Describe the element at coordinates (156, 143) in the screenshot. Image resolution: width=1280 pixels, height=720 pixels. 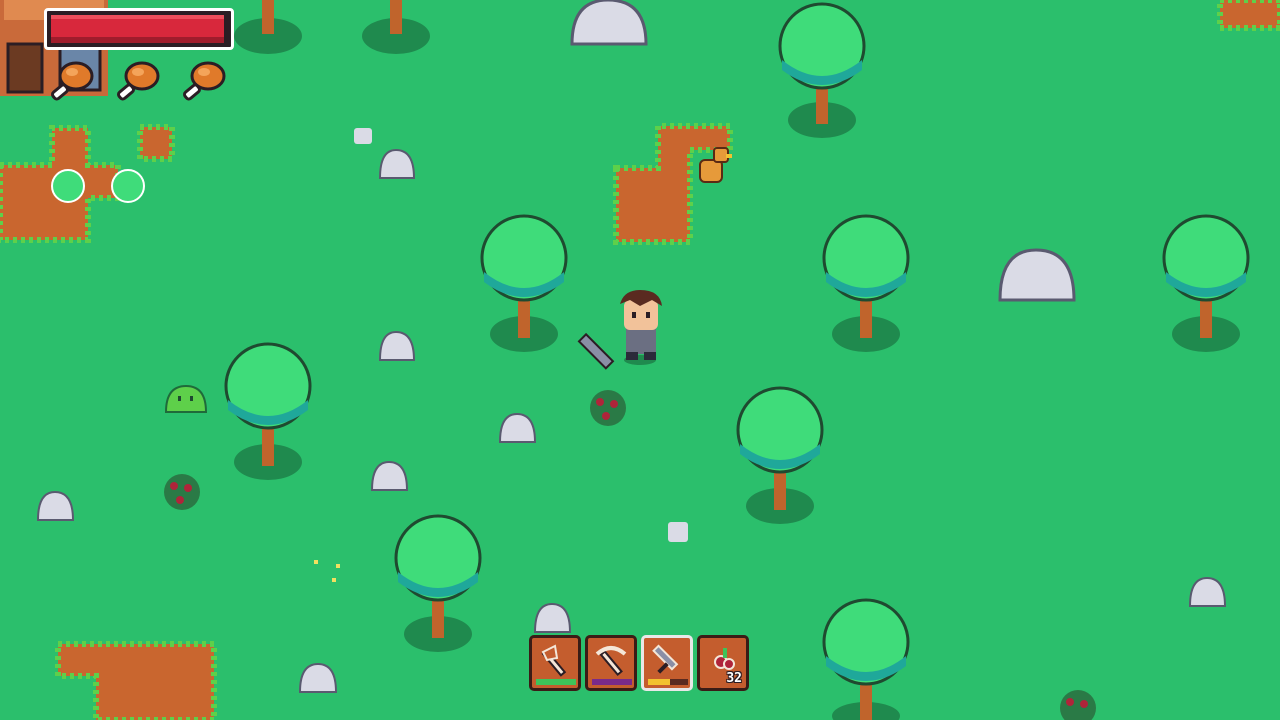
I see `dirt-patch-small` at that location.